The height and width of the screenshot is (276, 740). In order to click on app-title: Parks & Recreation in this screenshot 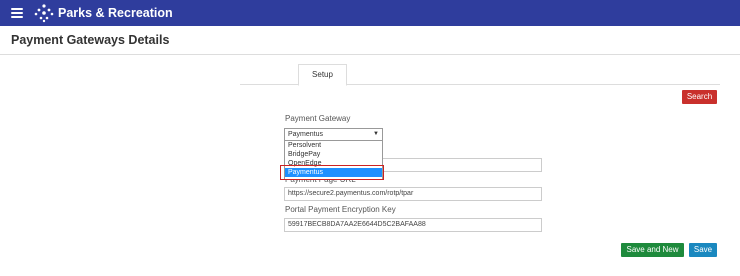, I will do `click(115, 13)`.